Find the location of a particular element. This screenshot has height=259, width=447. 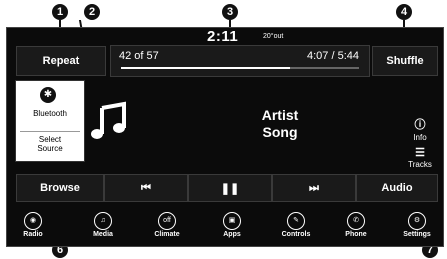

apps-icon: ▣ is located at coordinates (232, 221).